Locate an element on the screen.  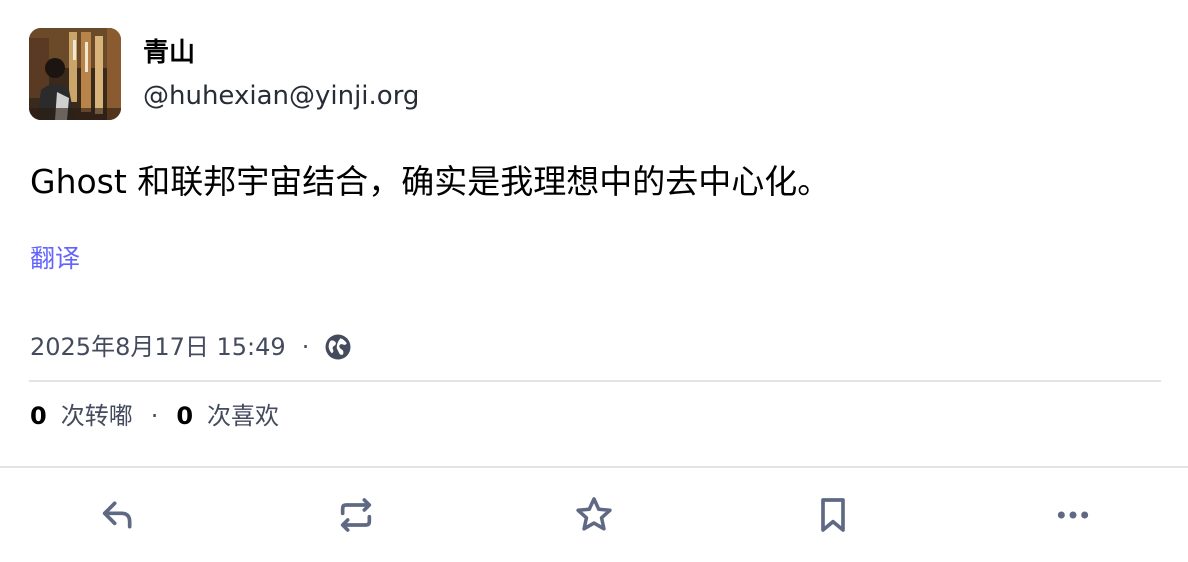
more-button is located at coordinates (1073, 515).